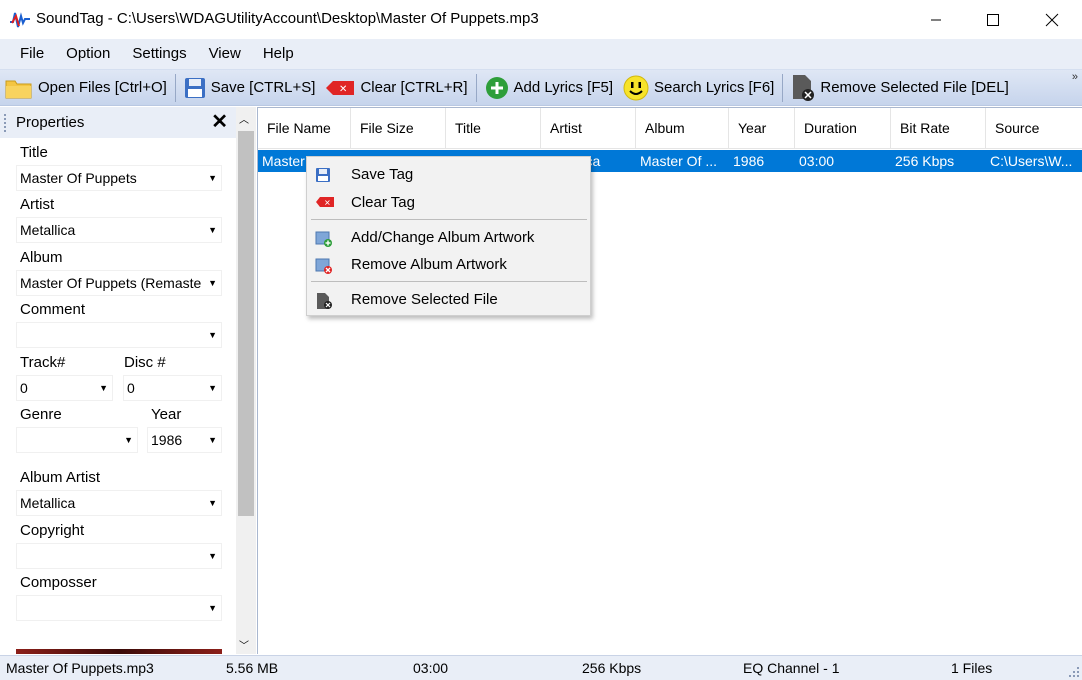 The width and height of the screenshot is (1082, 680). Describe the element at coordinates (448, 203) in the screenshot. I see `menu-item-clear-tag: ✕ Clear Tag` at that location.